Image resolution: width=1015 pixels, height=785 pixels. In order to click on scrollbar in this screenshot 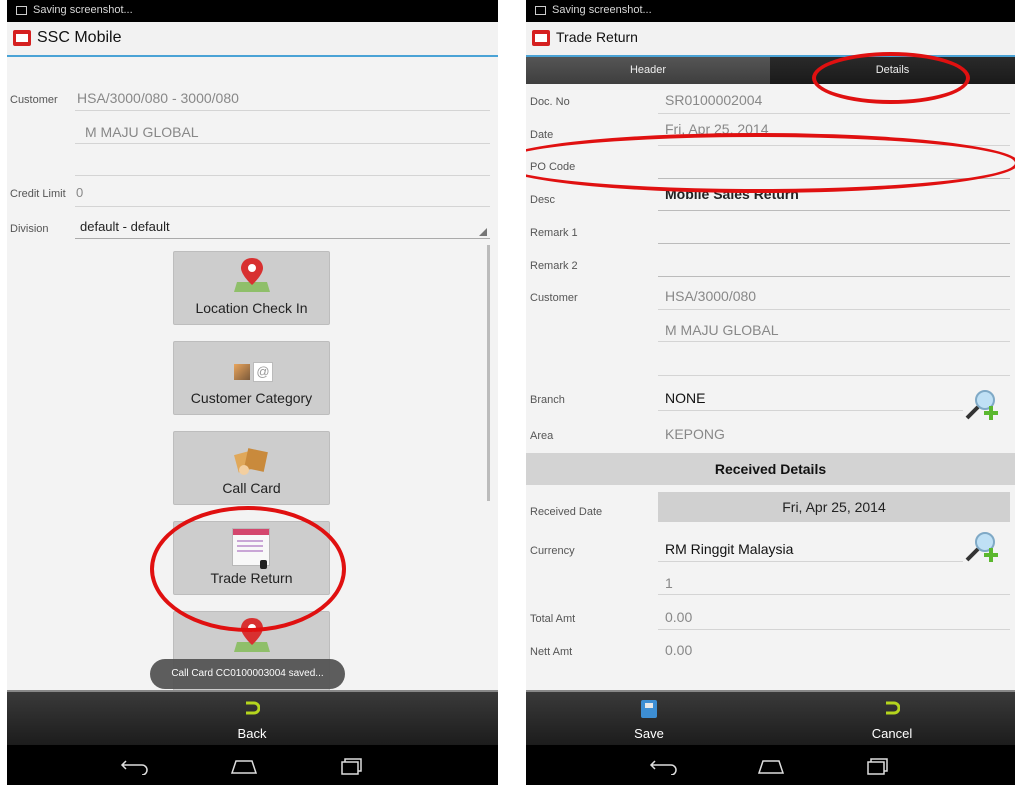, I will do `click(488, 373)`.